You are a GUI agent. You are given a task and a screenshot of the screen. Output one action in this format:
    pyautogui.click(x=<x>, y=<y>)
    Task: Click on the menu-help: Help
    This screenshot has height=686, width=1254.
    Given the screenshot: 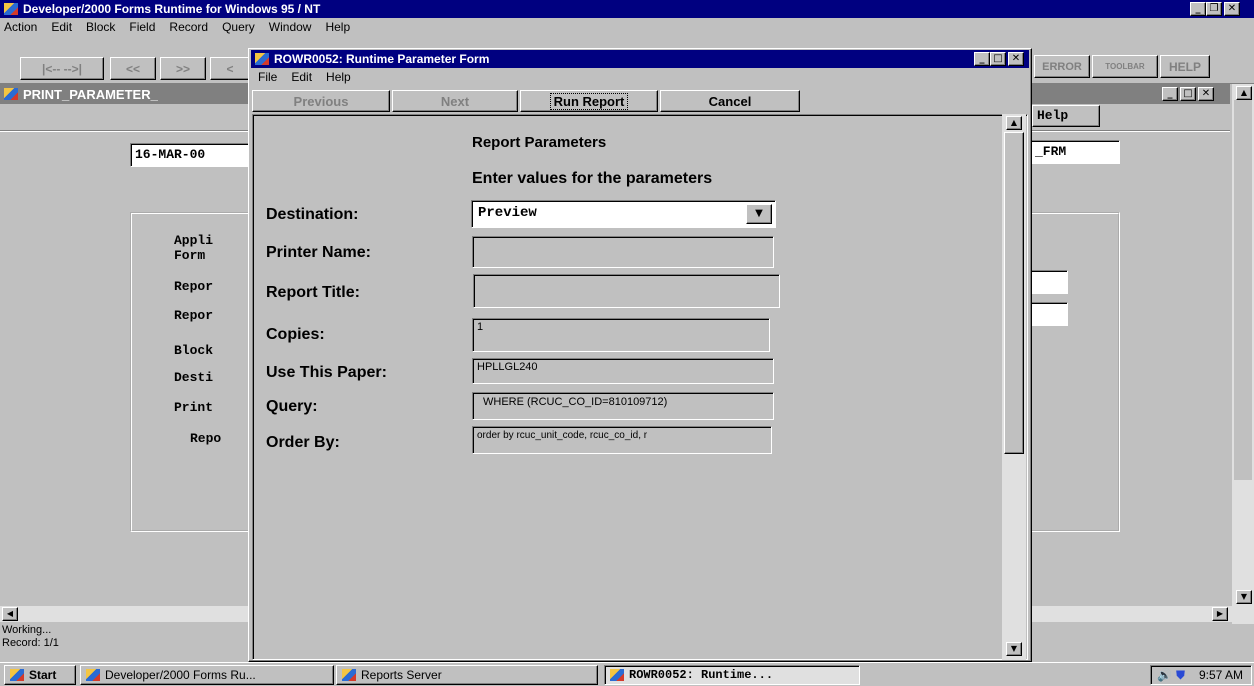 What is the action you would take?
    pyautogui.click(x=337, y=28)
    